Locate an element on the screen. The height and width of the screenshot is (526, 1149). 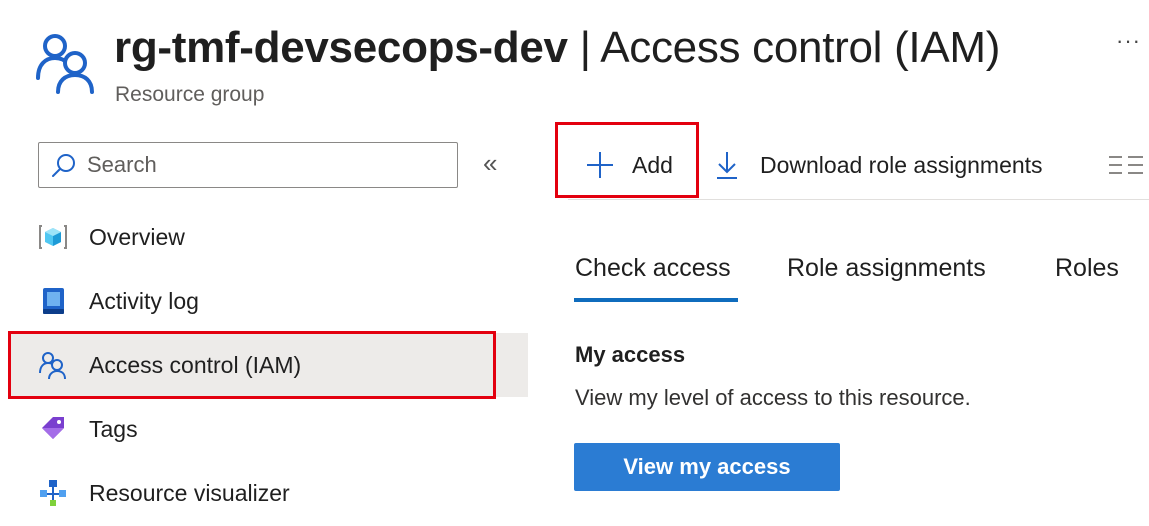
tag-icon is located at coordinates (53, 429).